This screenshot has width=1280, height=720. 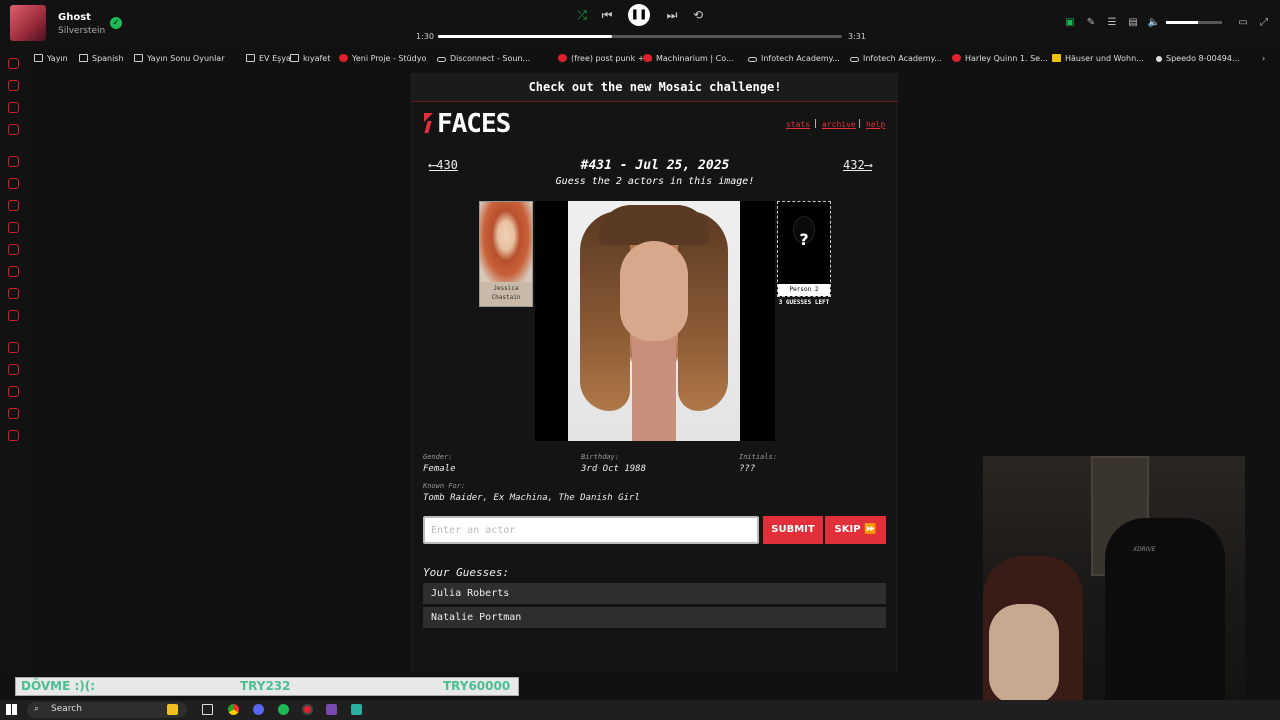 What do you see at coordinates (640, 36) in the screenshot?
I see `progress-bar` at bounding box center [640, 36].